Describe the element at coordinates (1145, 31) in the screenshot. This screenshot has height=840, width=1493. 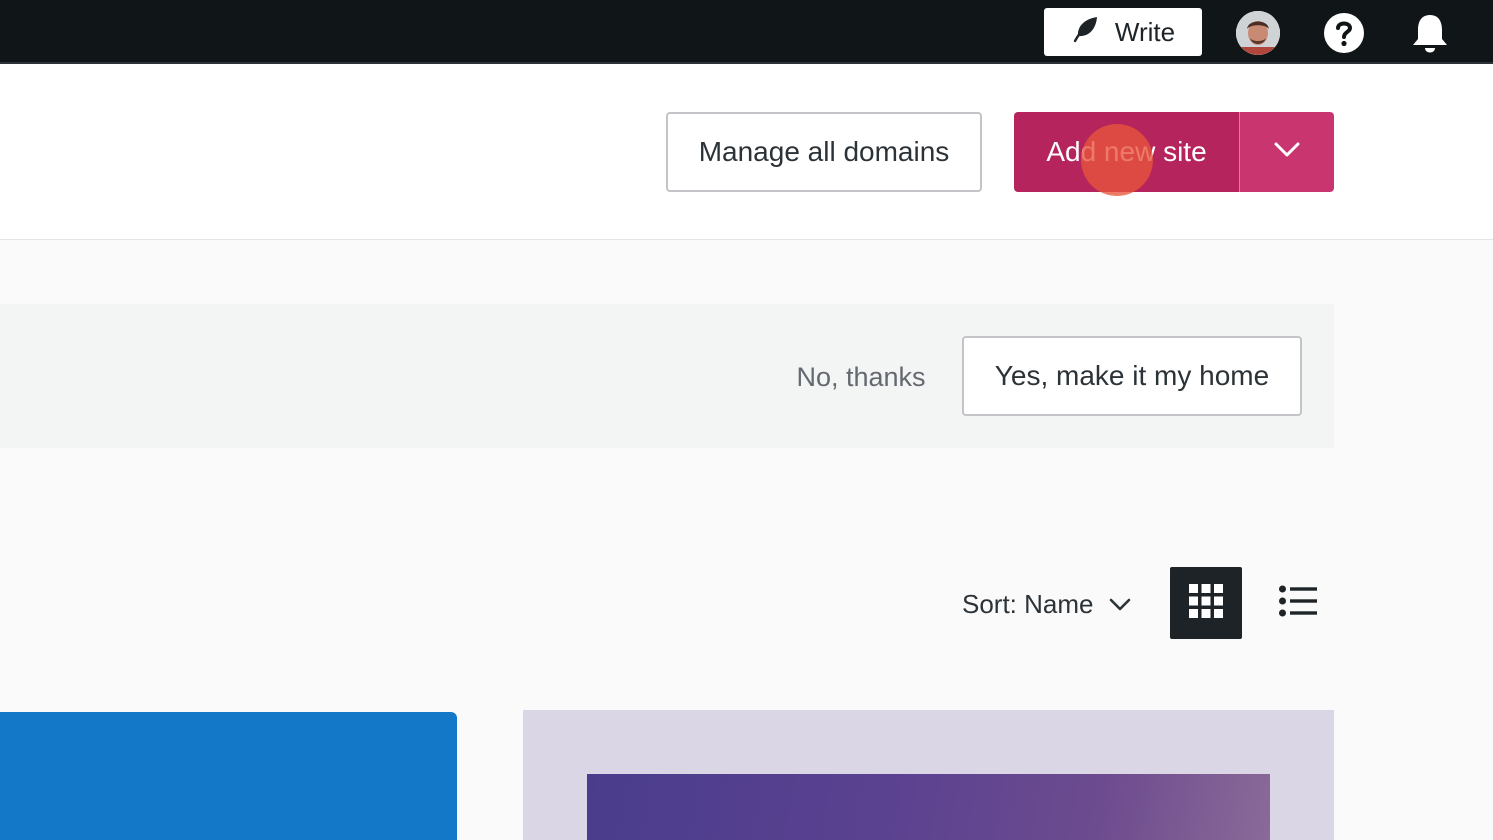
I see `write-label: Write` at that location.